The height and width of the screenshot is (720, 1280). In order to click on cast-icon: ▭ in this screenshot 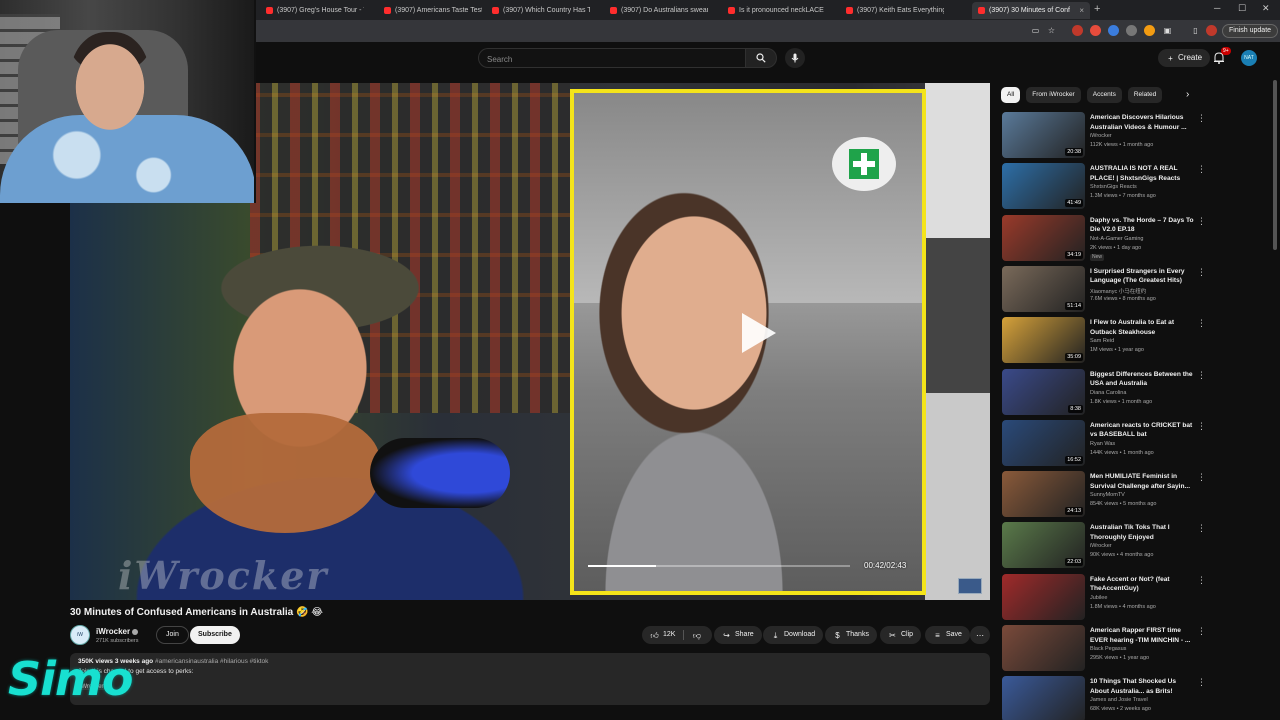, I will do `click(1035, 30)`.